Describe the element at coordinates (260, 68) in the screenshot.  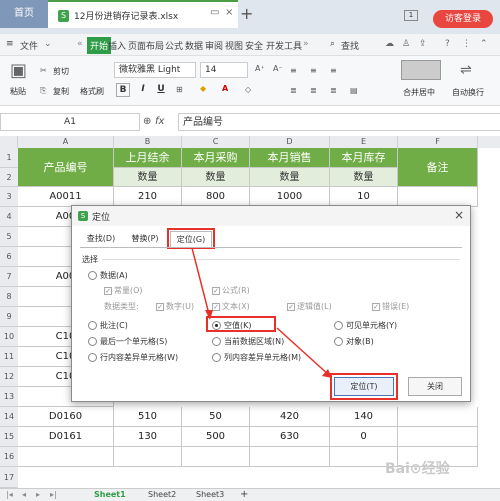
I see `font-grow-icon: A⁺` at that location.